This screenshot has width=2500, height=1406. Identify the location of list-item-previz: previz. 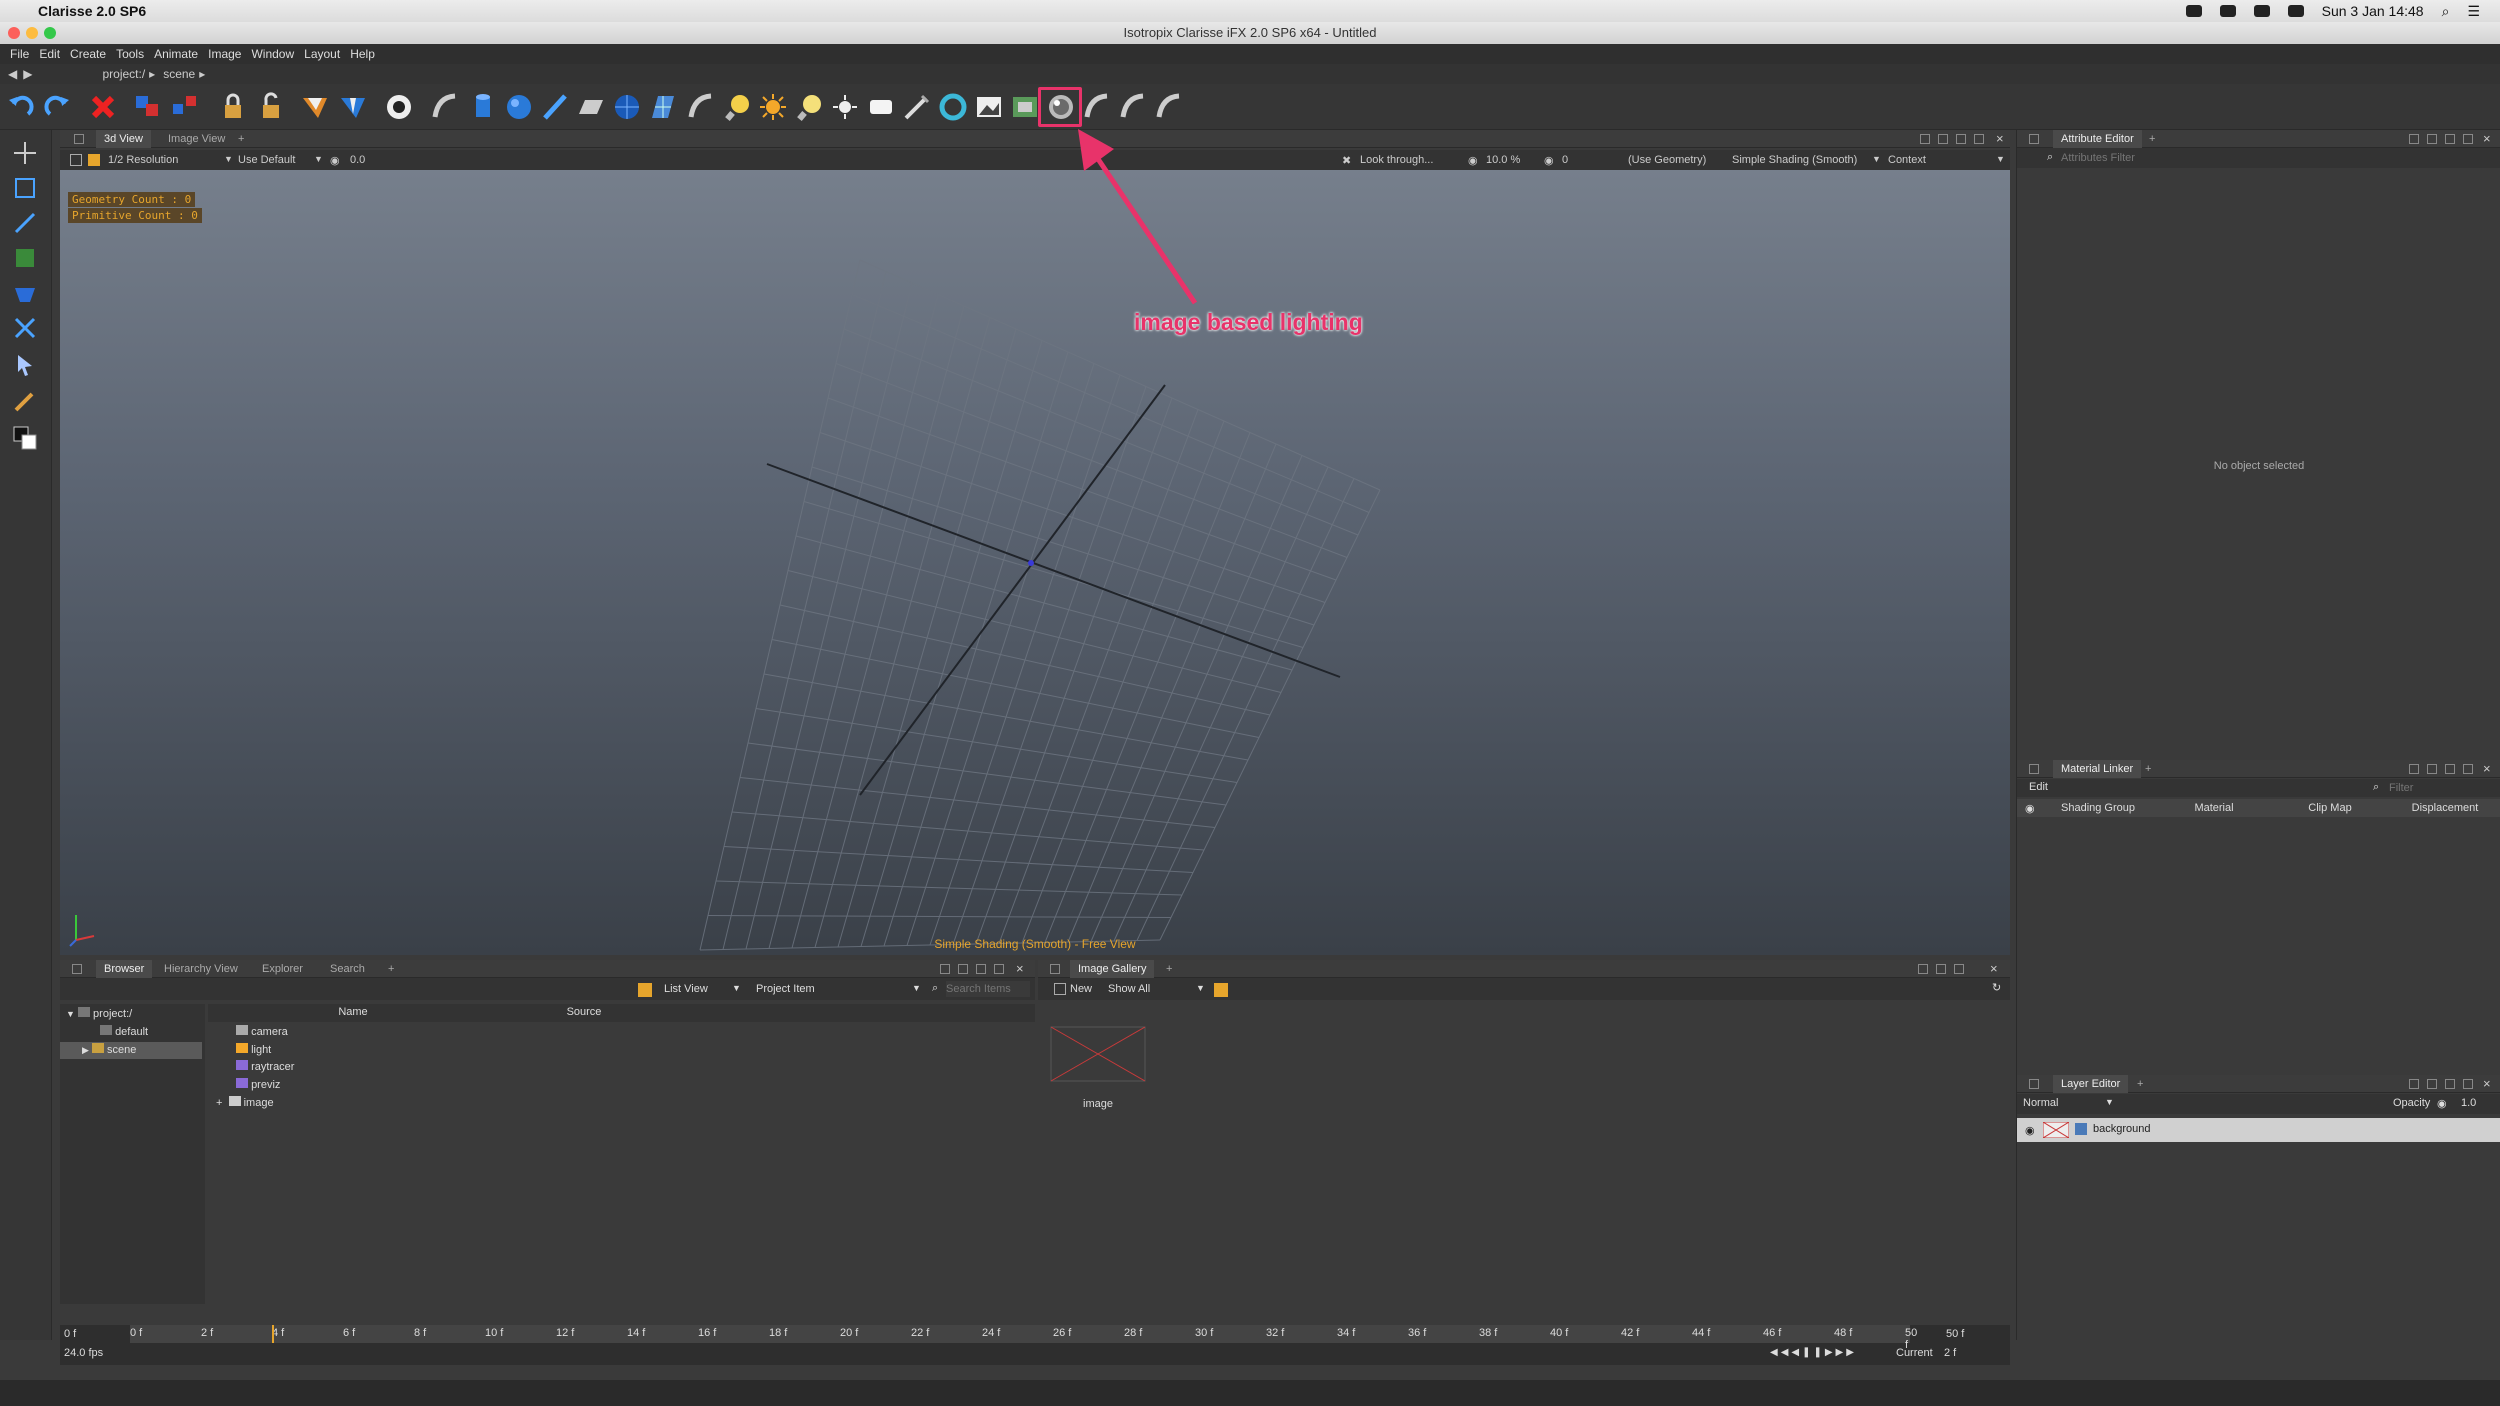
(258, 1085).